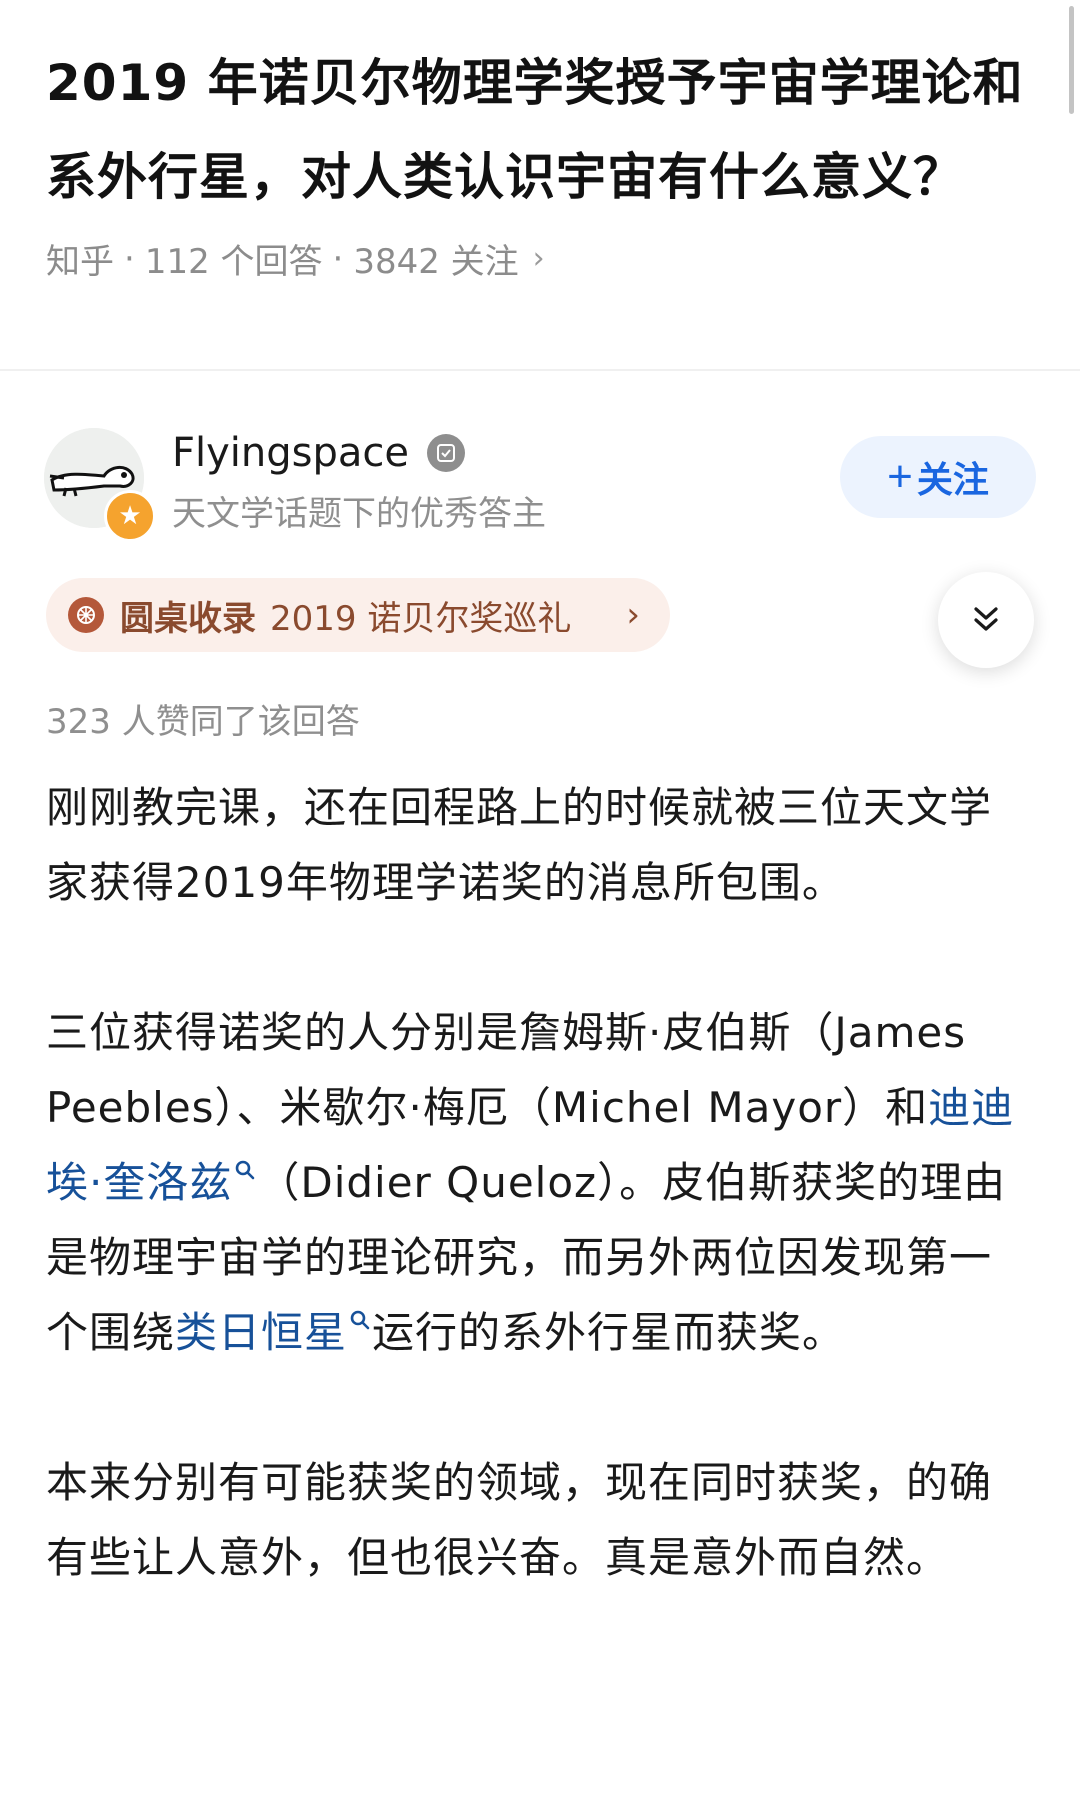 The width and height of the screenshot is (1080, 1794). I want to click on collapse-button, so click(986, 620).